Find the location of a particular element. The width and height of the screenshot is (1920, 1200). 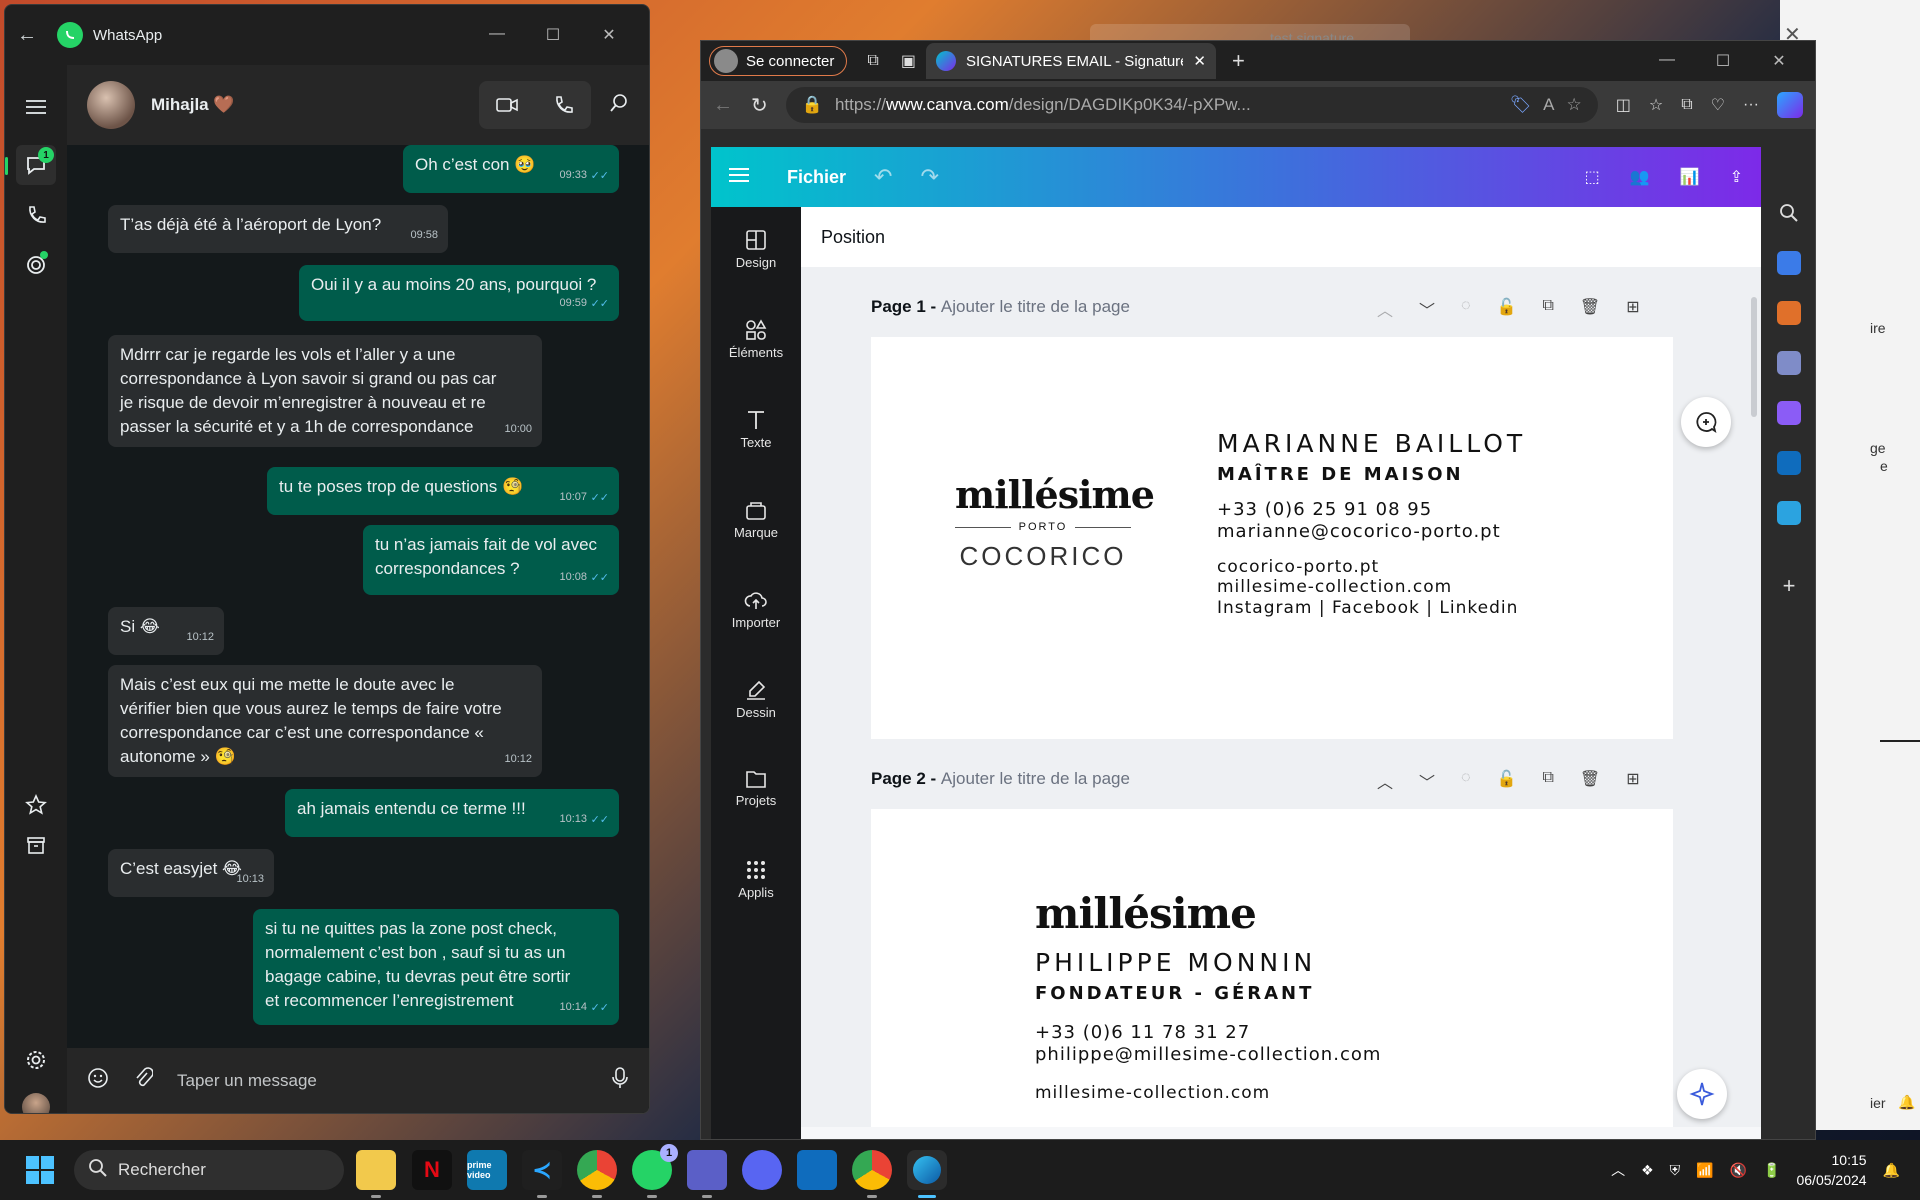

whatsapp-taskbar-icon: 1 is located at coordinates (655, 1167).